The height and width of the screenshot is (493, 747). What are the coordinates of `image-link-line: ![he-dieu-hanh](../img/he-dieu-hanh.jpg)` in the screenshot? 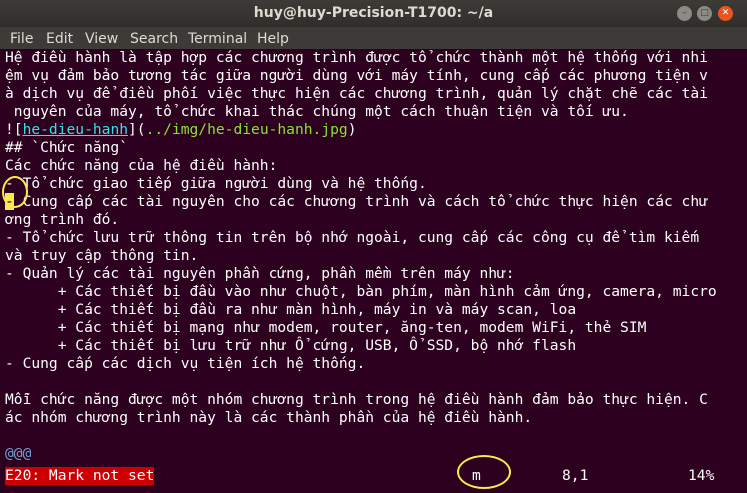 It's located at (180, 130).